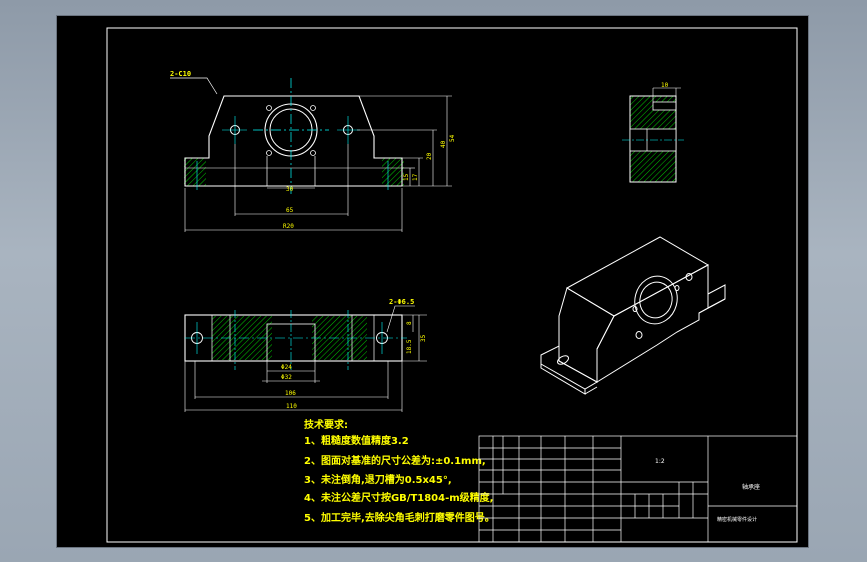  I want to click on dim-front-h54: 54, so click(452, 138).